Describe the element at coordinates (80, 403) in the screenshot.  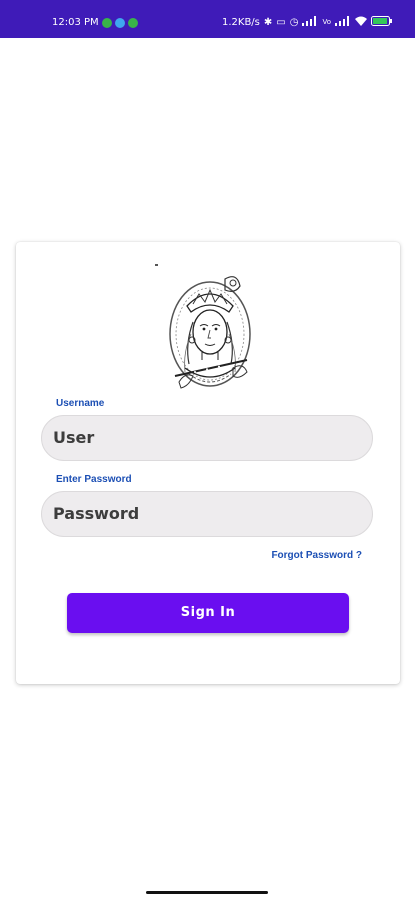
I see `username-label: Username` at that location.